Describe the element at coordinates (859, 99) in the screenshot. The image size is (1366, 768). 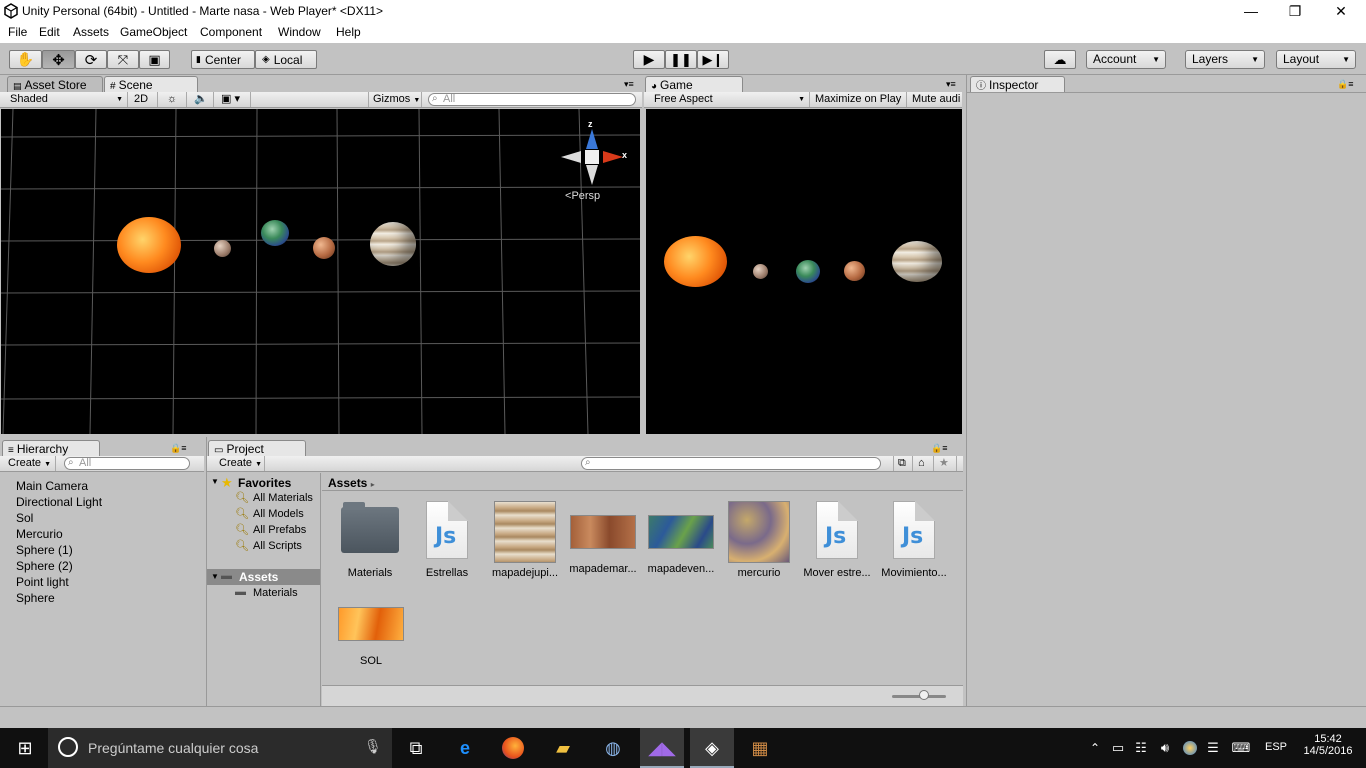
I see `maximize-on-play-toggle: Maximize on Play` at that location.